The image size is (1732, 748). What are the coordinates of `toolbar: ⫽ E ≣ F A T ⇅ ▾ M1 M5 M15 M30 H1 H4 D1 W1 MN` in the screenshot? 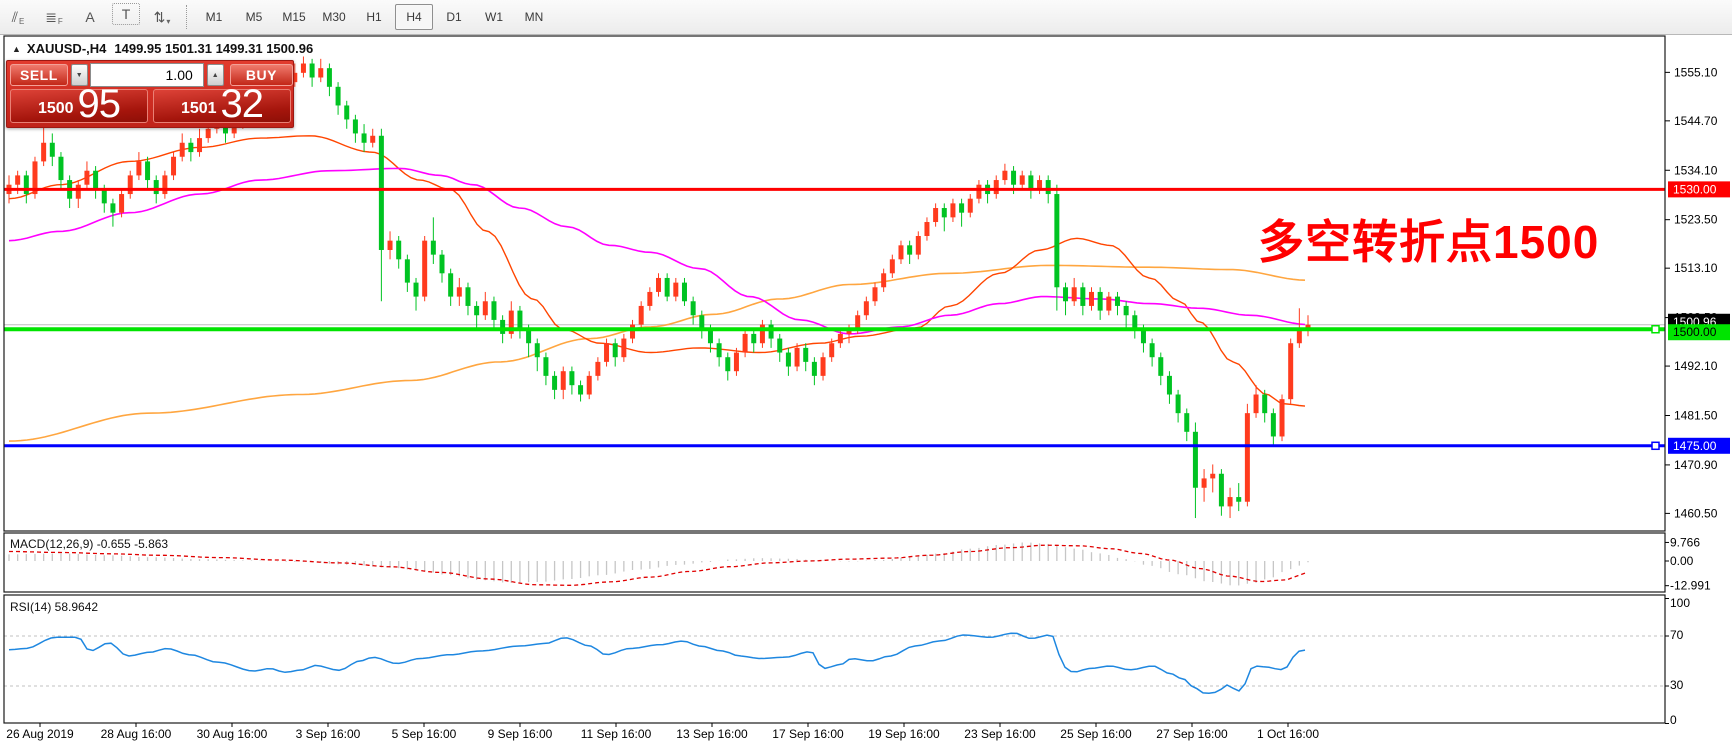 It's located at (866, 17).